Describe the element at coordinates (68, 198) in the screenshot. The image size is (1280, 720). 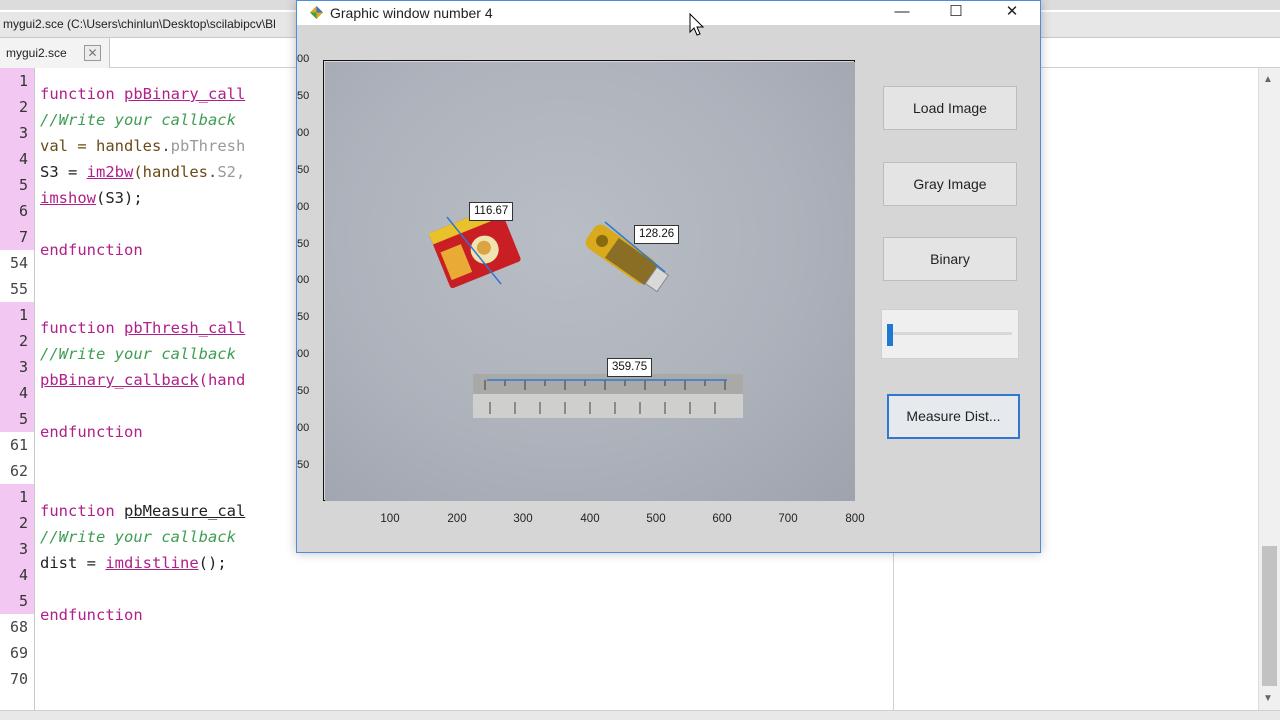
I see `library-call: imshow` at that location.